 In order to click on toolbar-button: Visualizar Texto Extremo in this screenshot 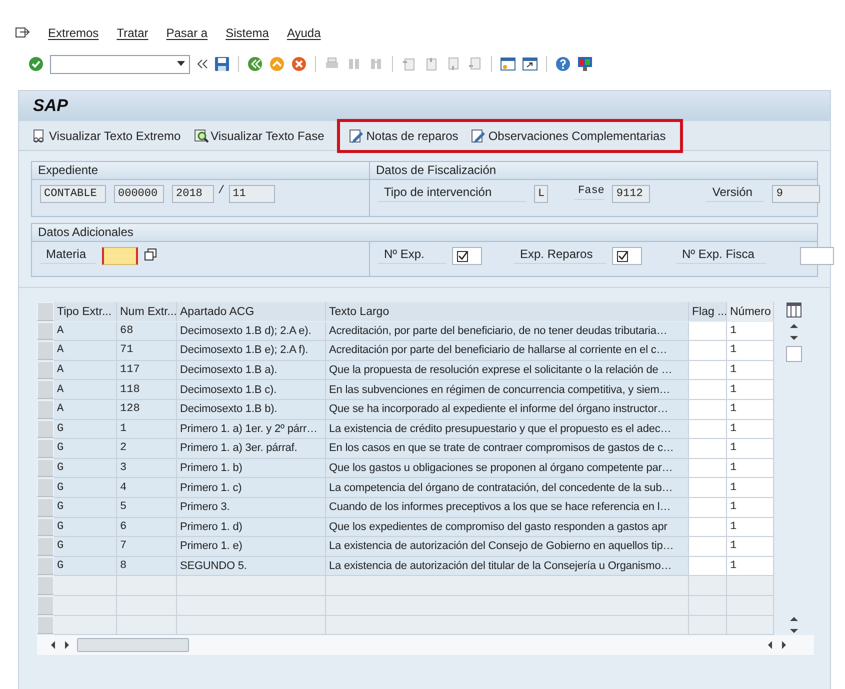, I will do `click(106, 136)`.